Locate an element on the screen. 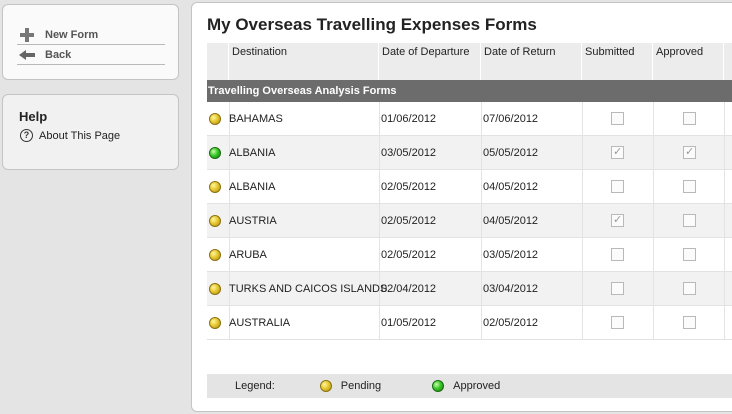  group-header: Travelling Overseas Analysis Forms is located at coordinates (469, 91).